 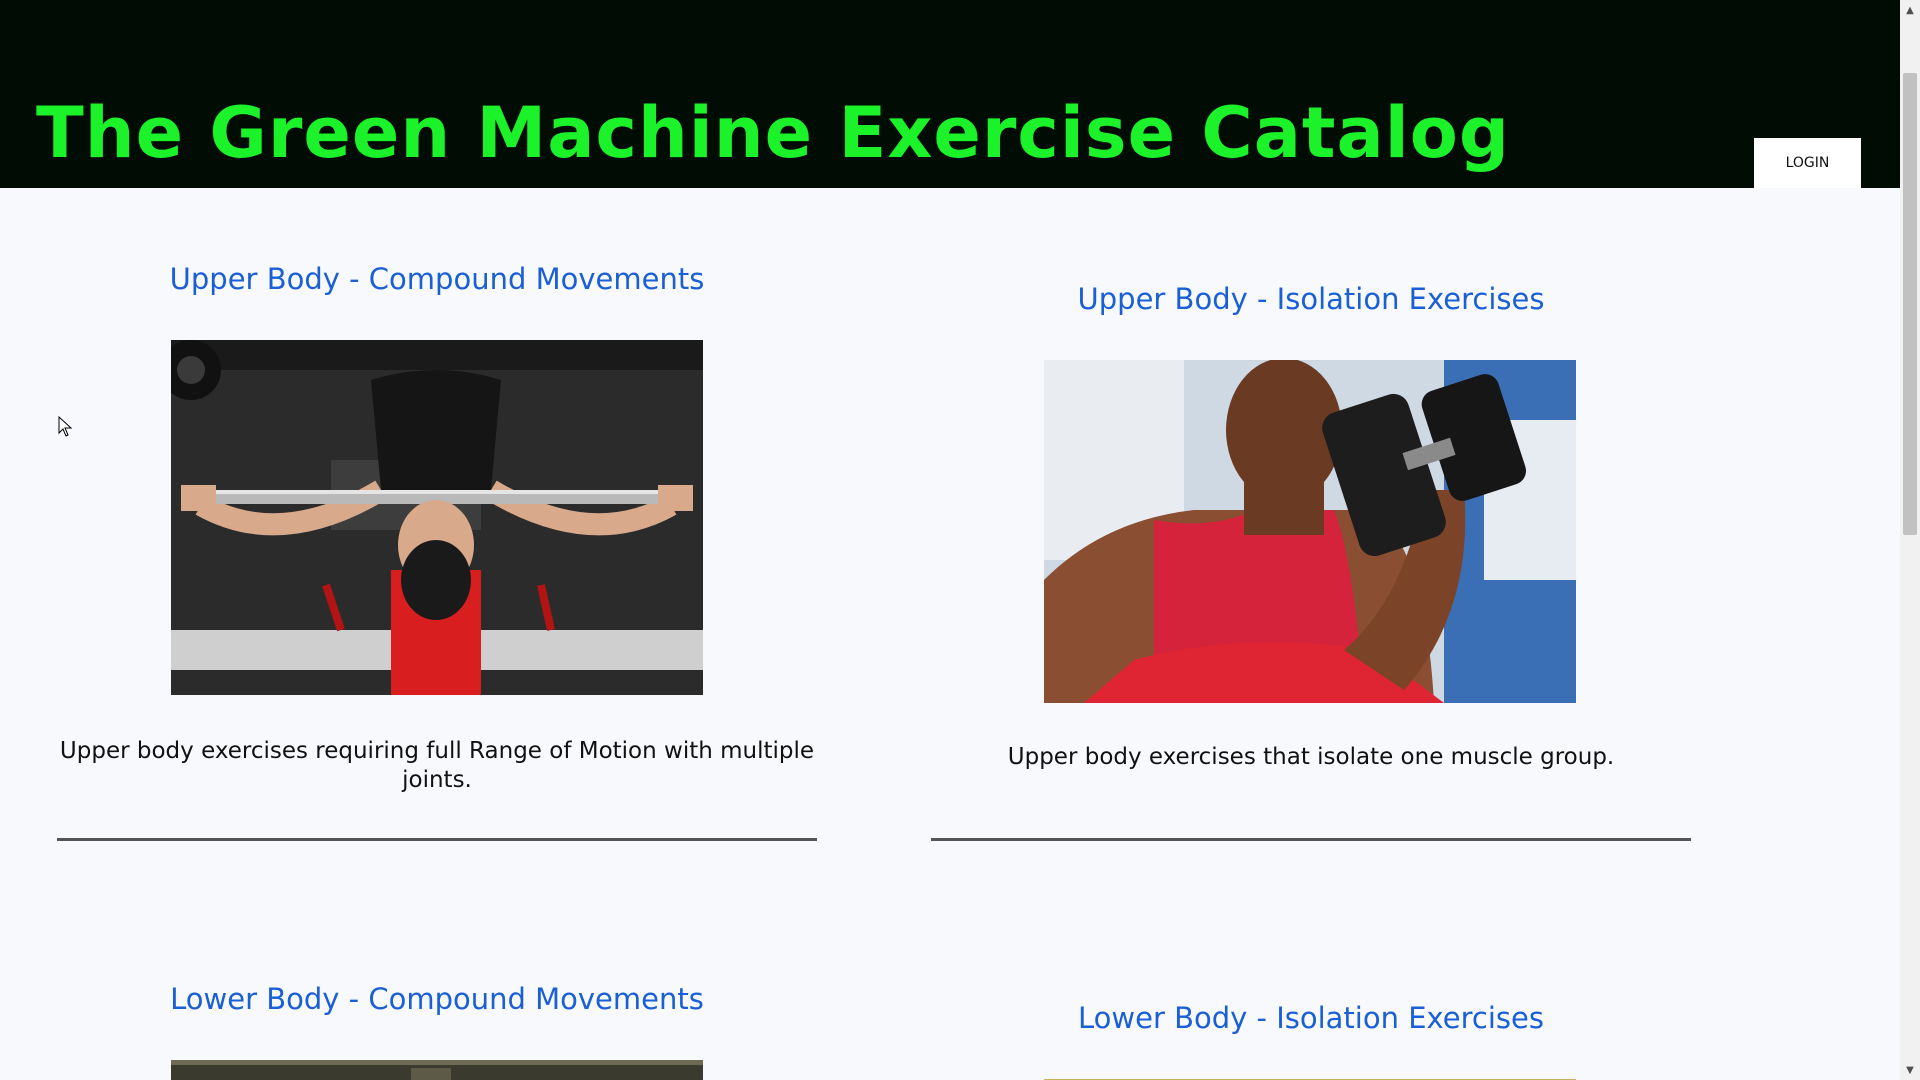 What do you see at coordinates (1910, 304) in the screenshot?
I see `scrollbar-thumb` at bounding box center [1910, 304].